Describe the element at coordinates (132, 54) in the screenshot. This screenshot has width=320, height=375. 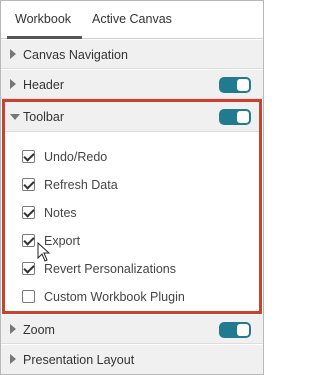
I see `section-canvas-navigation: Canvas Navigation` at that location.